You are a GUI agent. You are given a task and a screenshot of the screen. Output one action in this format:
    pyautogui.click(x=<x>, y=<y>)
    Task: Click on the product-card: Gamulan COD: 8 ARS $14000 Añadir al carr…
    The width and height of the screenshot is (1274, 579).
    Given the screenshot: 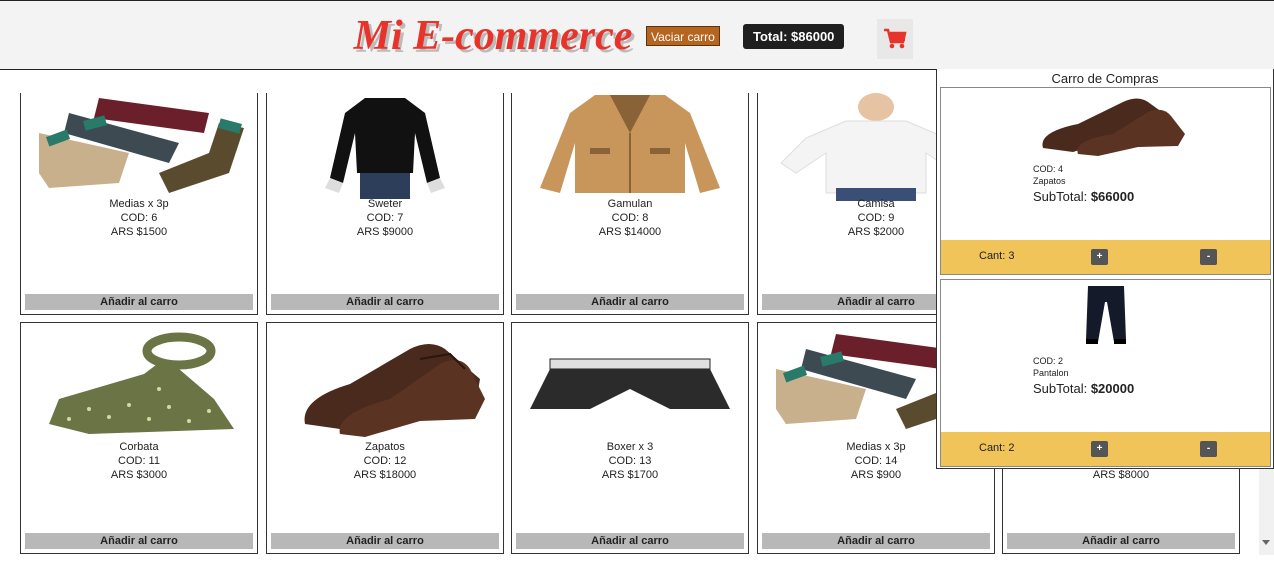 What is the action you would take?
    pyautogui.click(x=630, y=204)
    